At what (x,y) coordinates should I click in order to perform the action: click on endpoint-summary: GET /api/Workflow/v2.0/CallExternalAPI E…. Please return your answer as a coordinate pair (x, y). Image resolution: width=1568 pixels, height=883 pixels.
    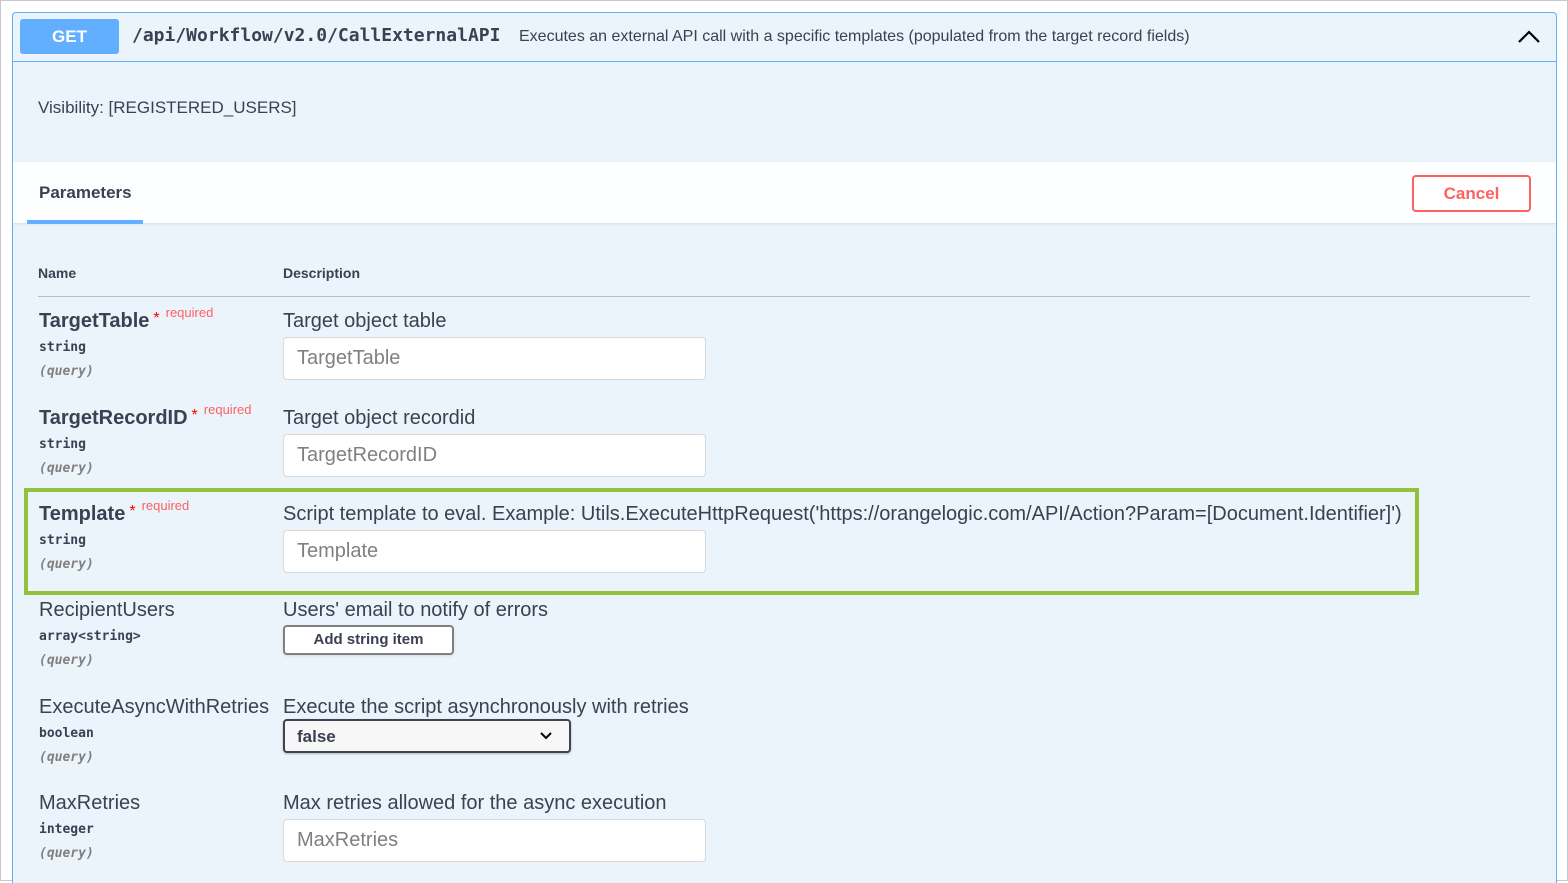
    Looking at the image, I should click on (784, 37).